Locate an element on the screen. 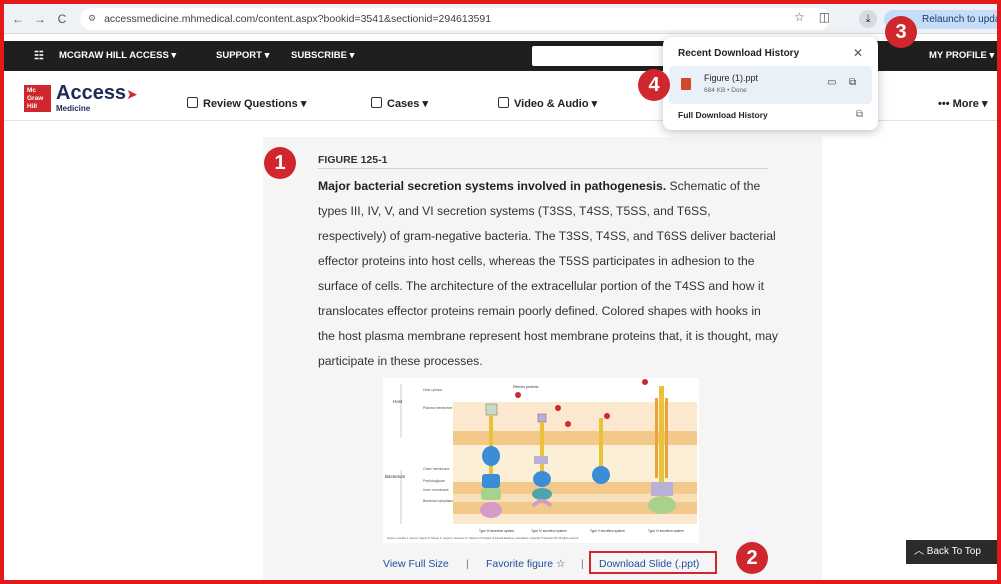  logo-arrow-icon: ➤ is located at coordinates (132, 94).